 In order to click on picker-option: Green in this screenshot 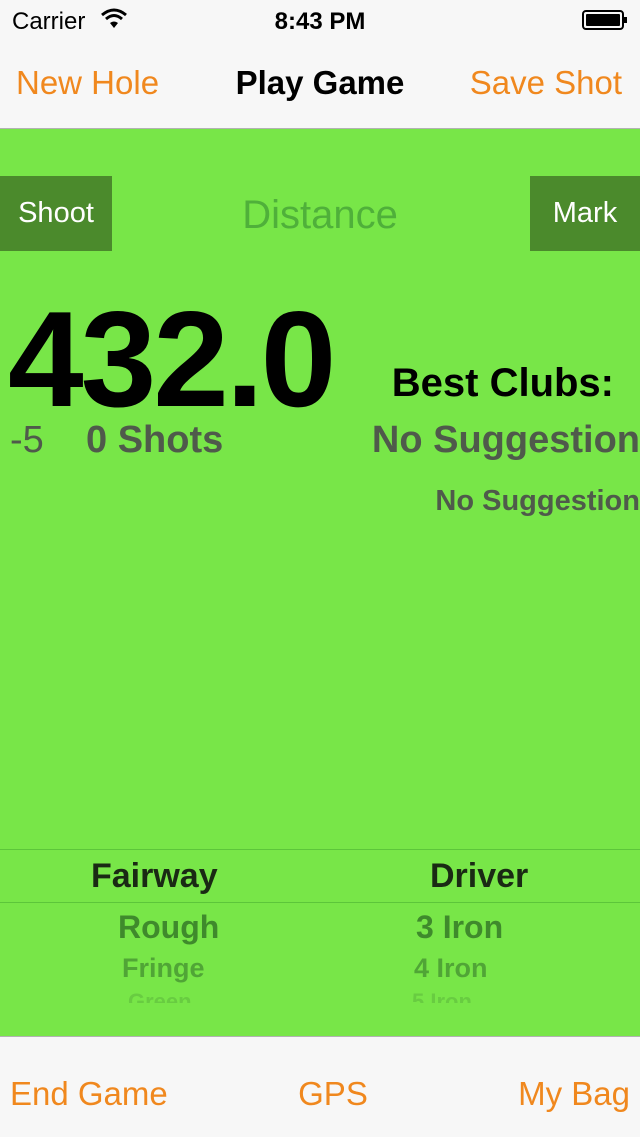, I will do `click(160, 996)`.